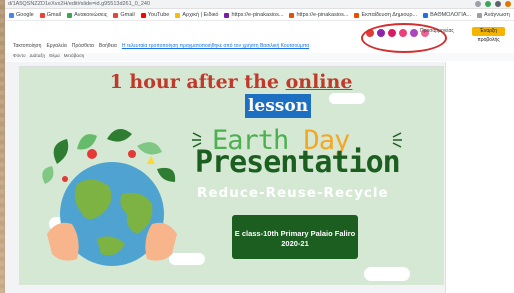  Describe the element at coordinates (493, 4) in the screenshot. I see `extension-icons` at that location.